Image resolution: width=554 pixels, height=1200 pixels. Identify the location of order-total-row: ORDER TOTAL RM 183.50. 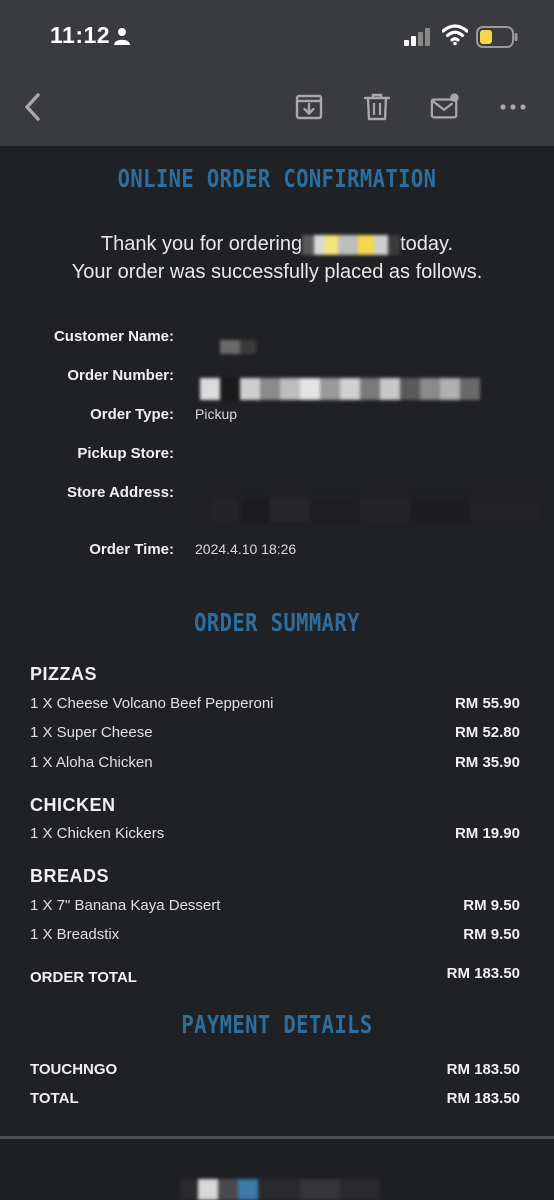
(275, 979).